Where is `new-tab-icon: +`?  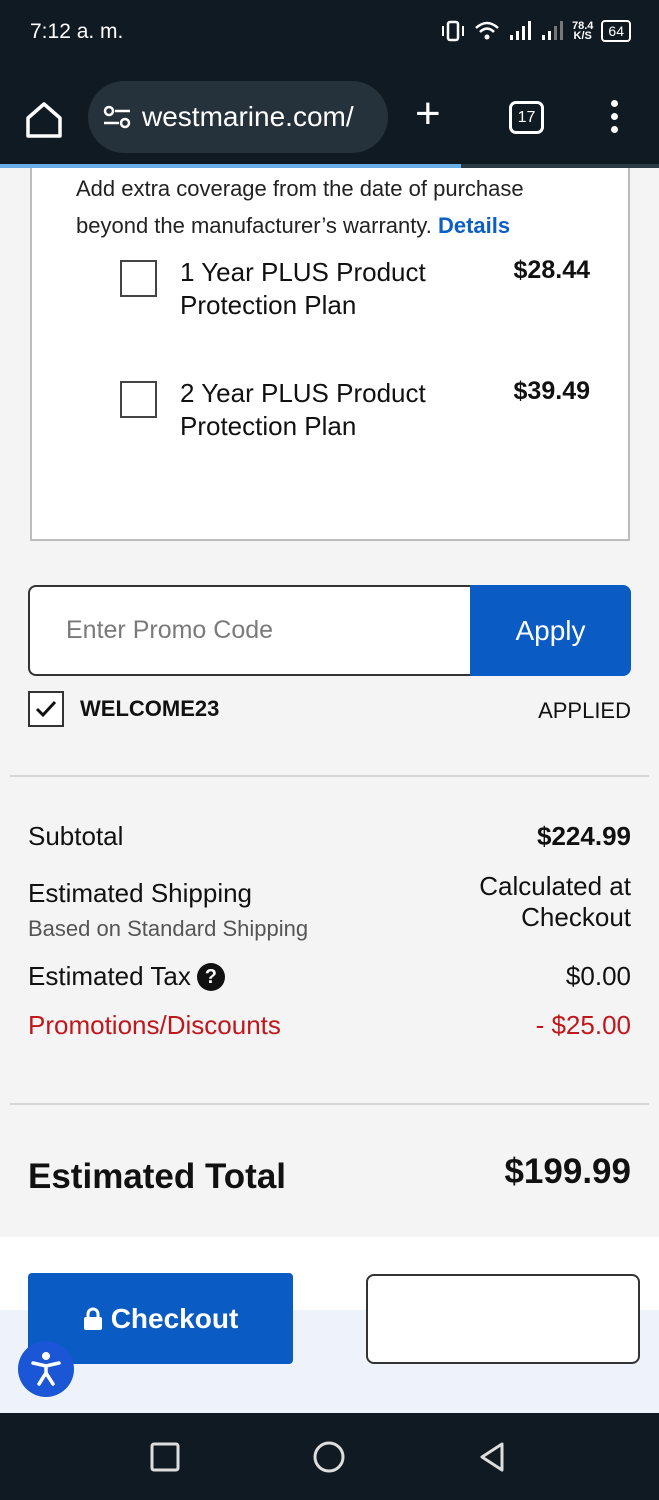
new-tab-icon: + is located at coordinates (428, 114).